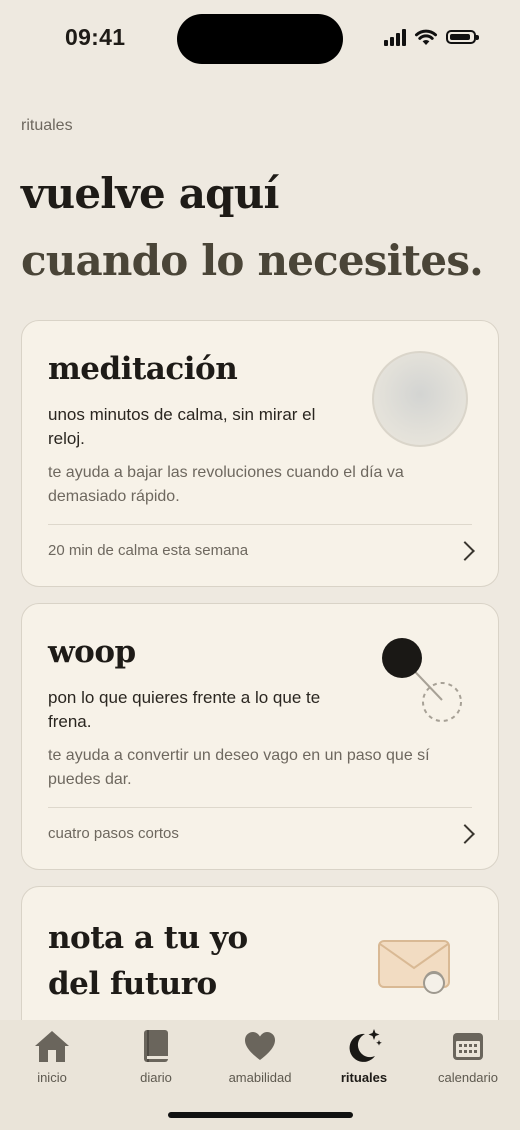  What do you see at coordinates (143, 369) in the screenshot?
I see `card-title: meditación` at bounding box center [143, 369].